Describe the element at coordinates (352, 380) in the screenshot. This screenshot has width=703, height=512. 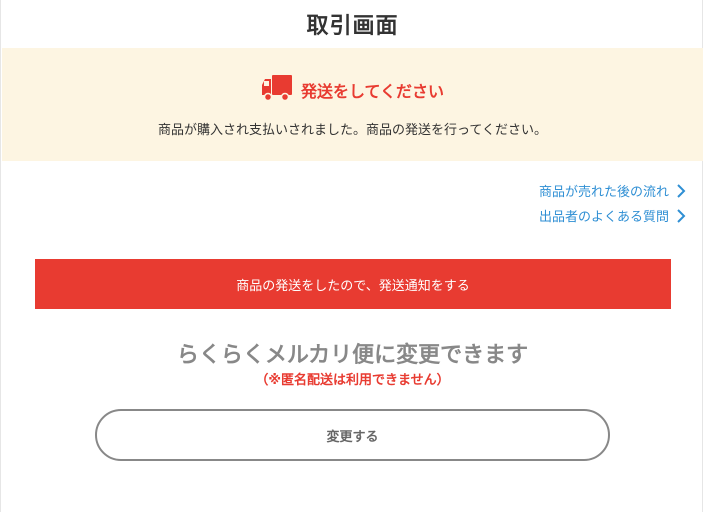
I see `promo-note: （※匿名配送は利用できません）` at that location.